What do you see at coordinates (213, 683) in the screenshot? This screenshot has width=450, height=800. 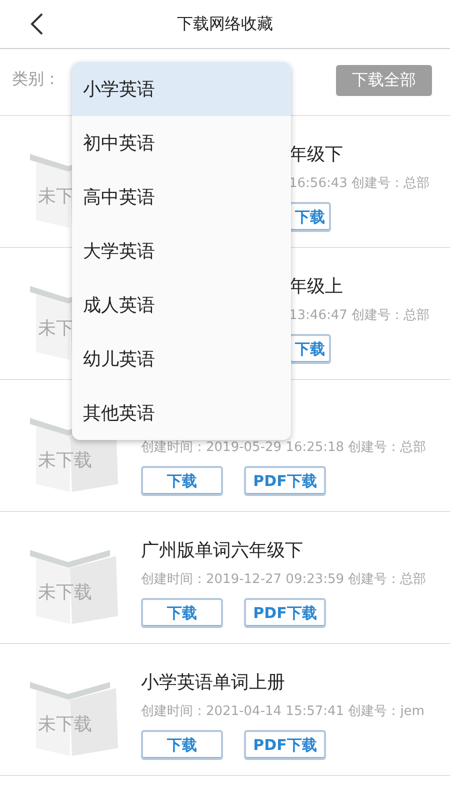 I see `item-title: 小学英语单词上册` at bounding box center [213, 683].